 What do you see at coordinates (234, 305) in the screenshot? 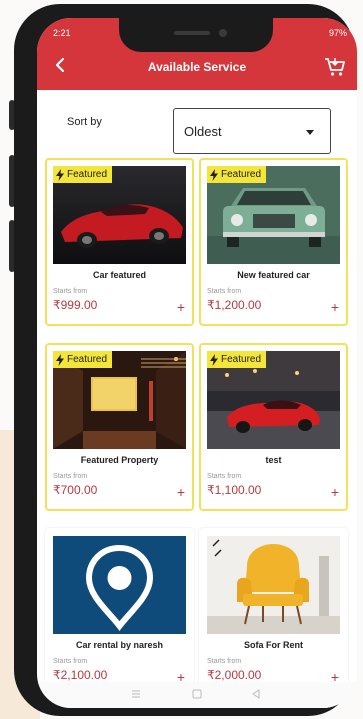
I see `product-price: ₹1,200.00` at bounding box center [234, 305].